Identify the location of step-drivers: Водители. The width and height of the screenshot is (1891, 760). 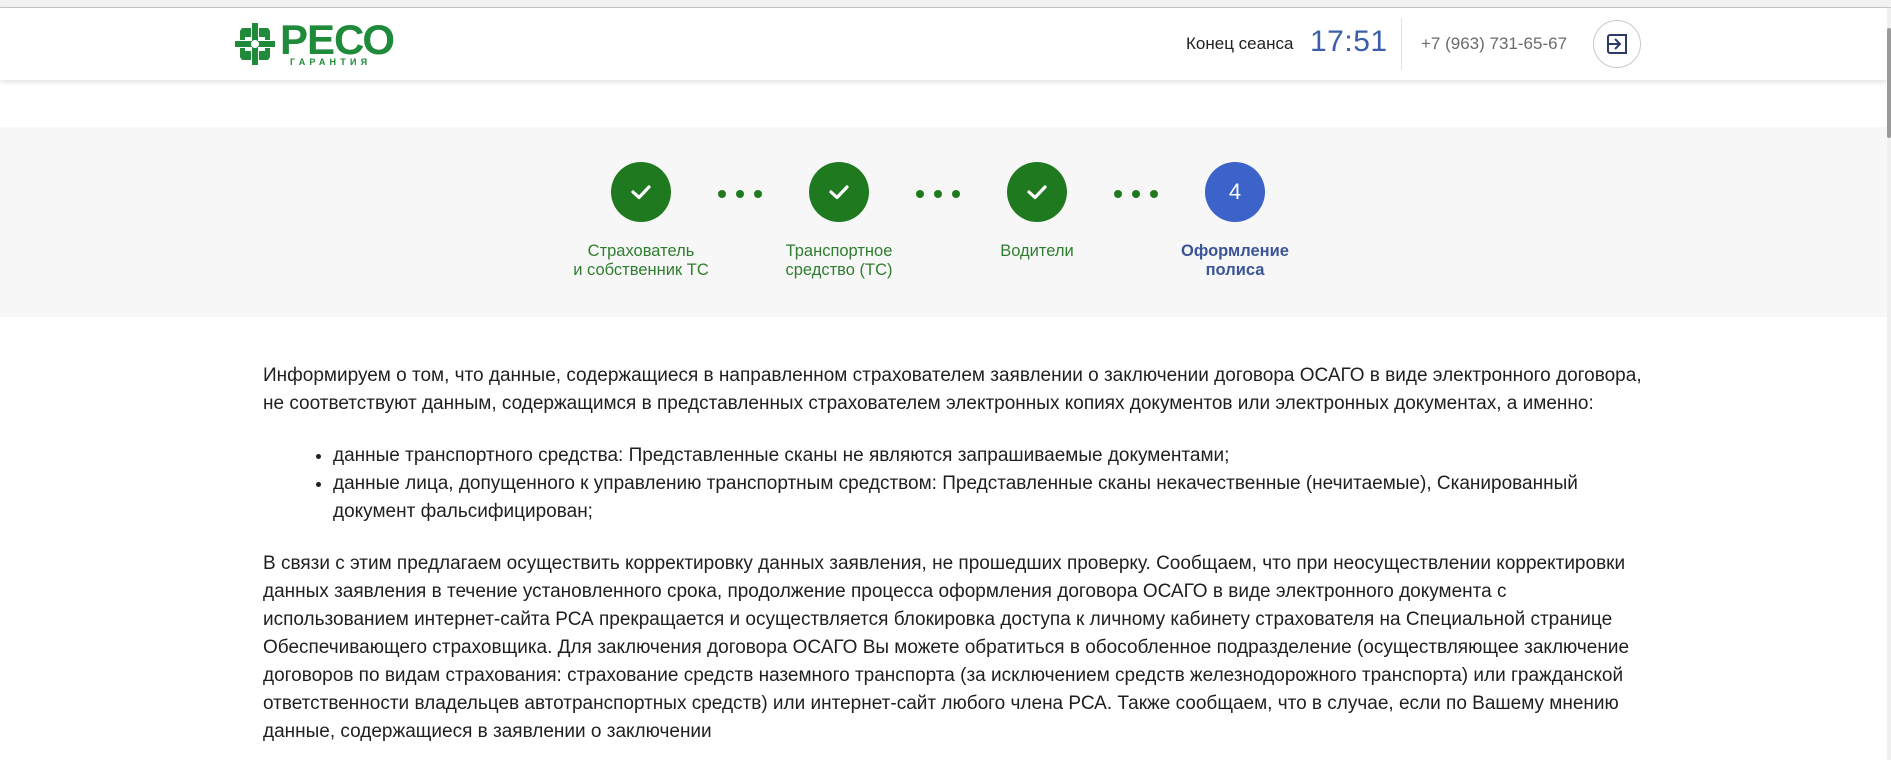
(1037, 211).